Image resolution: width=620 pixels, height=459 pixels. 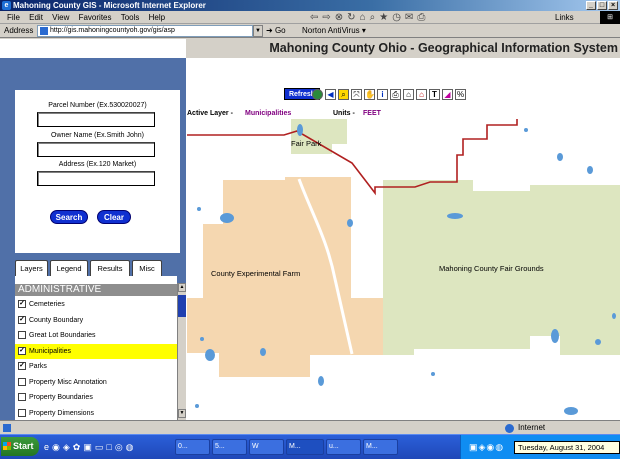 I want to click on back-arrow-icon: ◀, so click(x=330, y=94).